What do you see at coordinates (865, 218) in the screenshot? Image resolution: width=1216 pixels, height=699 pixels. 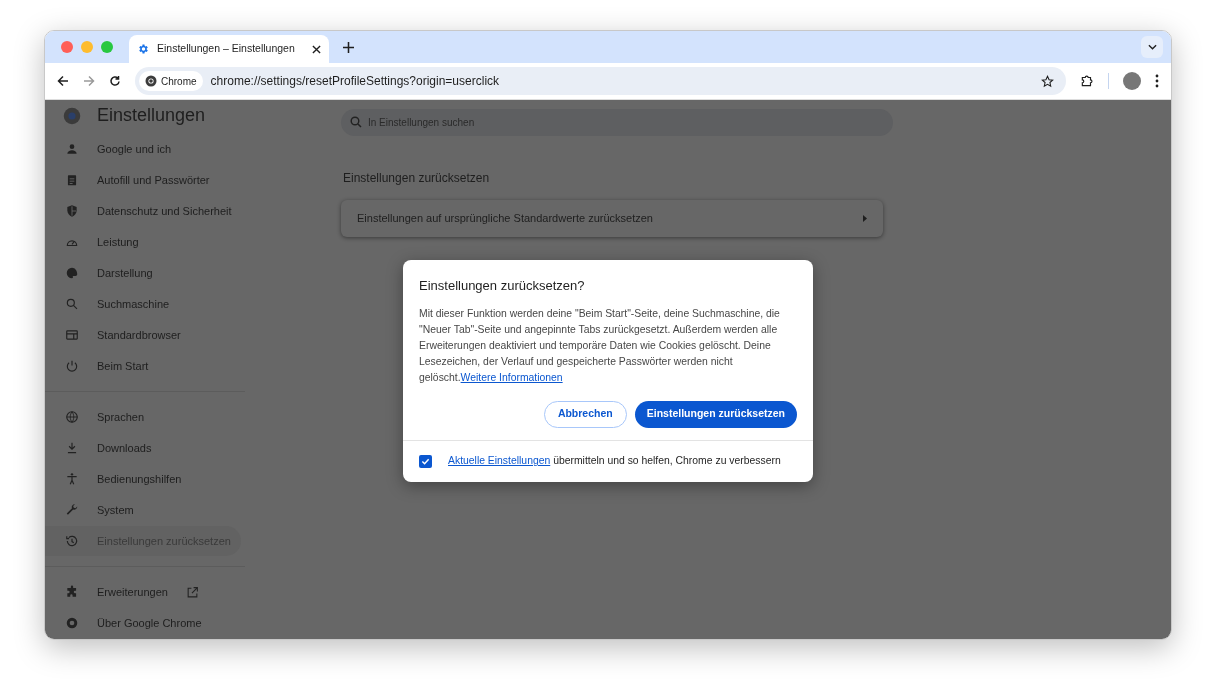 I see `caret-right-icon` at bounding box center [865, 218].